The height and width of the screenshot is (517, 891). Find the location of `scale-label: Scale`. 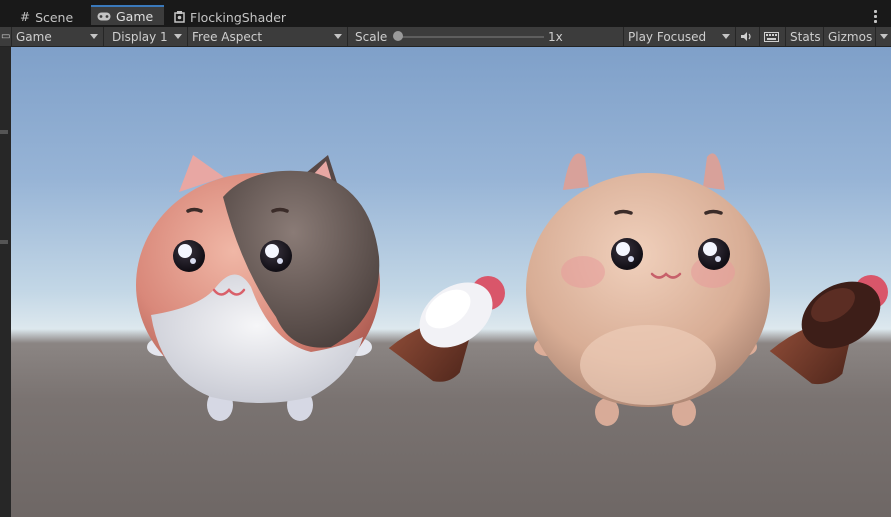

scale-label: Scale is located at coordinates (371, 36).